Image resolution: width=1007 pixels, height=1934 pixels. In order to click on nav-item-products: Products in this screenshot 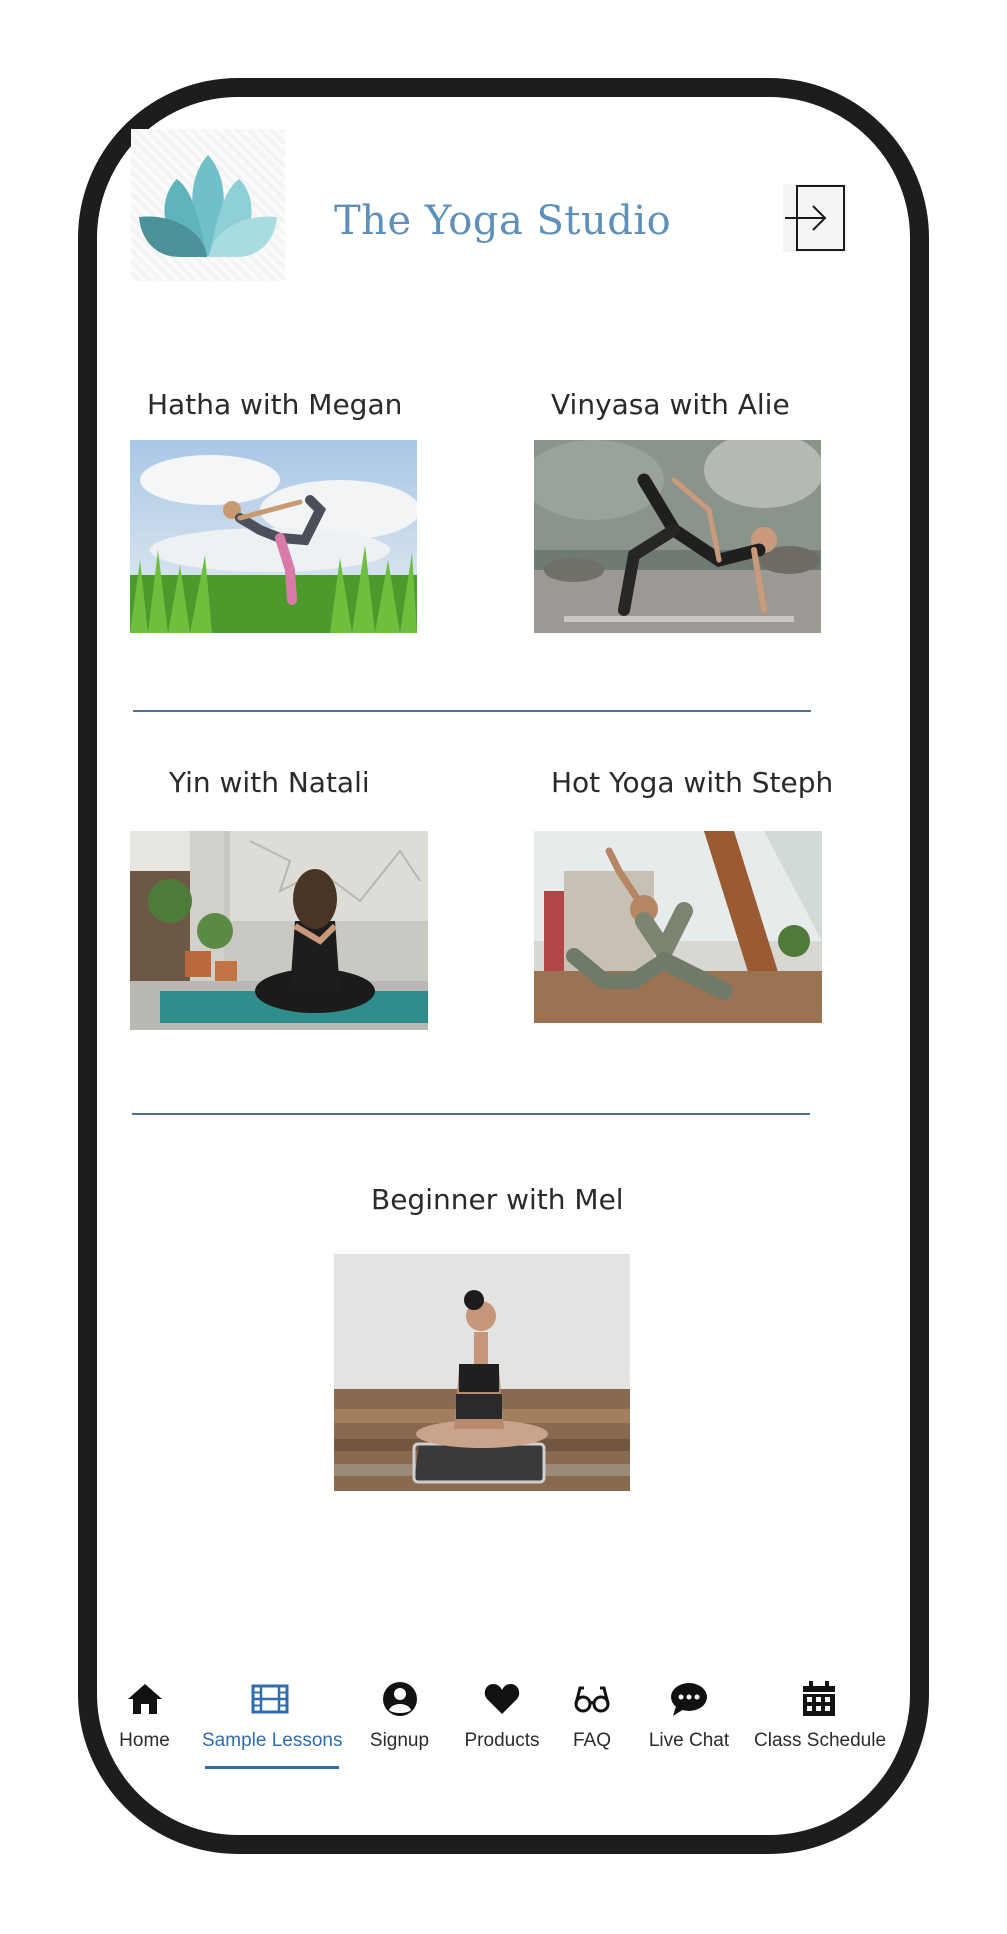, I will do `click(502, 1716)`.